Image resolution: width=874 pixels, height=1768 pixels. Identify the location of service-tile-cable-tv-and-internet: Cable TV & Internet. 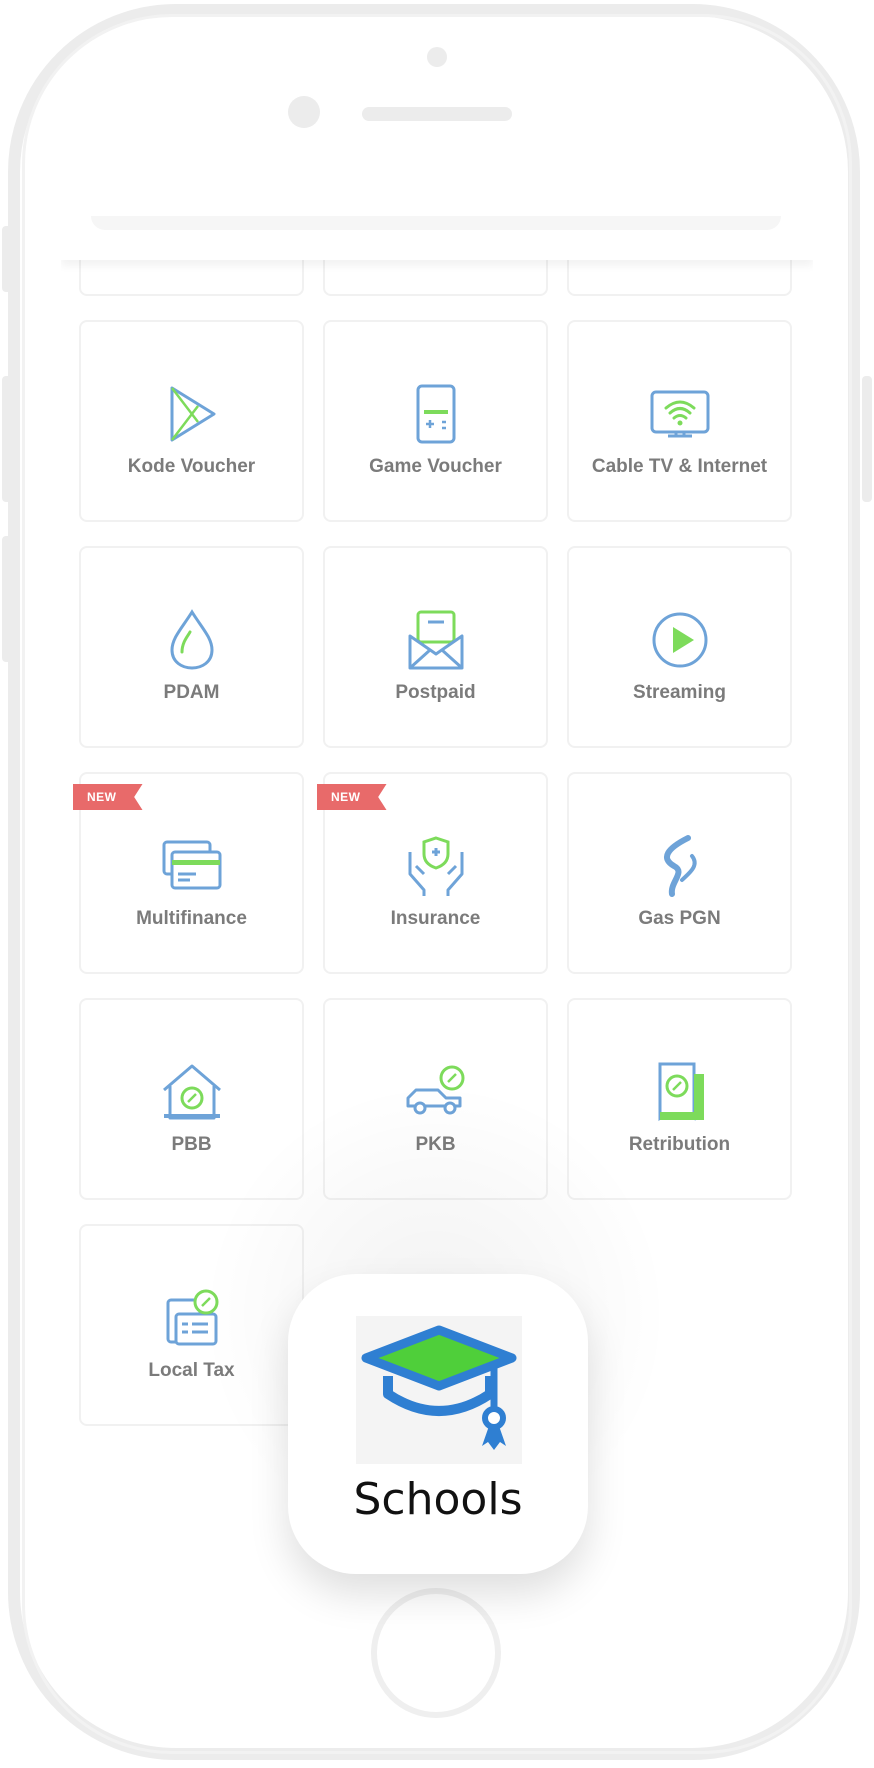
(679, 421).